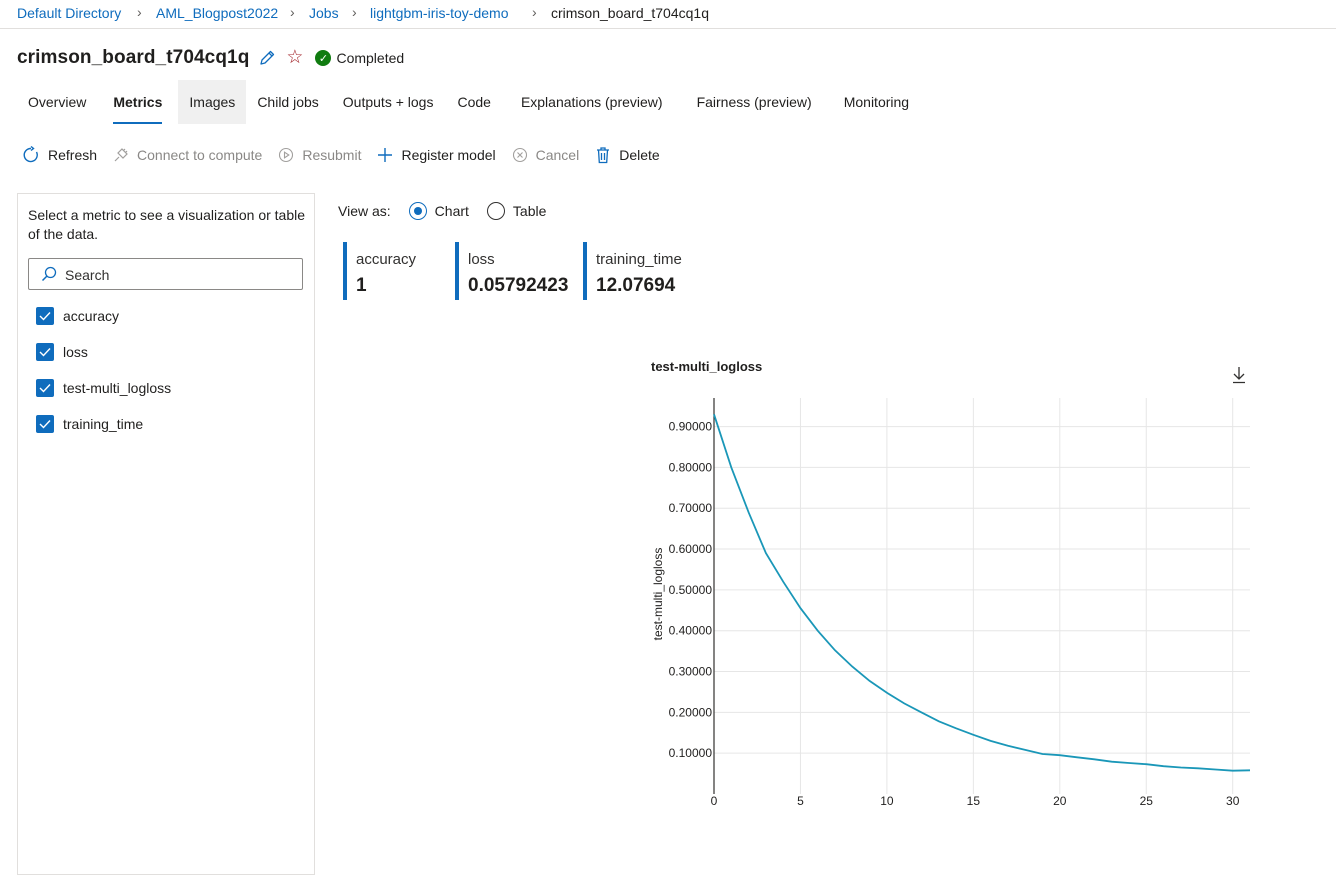 The height and width of the screenshot is (875, 1336). What do you see at coordinates (557, 155) in the screenshot?
I see `cancel-label: Cancel` at bounding box center [557, 155].